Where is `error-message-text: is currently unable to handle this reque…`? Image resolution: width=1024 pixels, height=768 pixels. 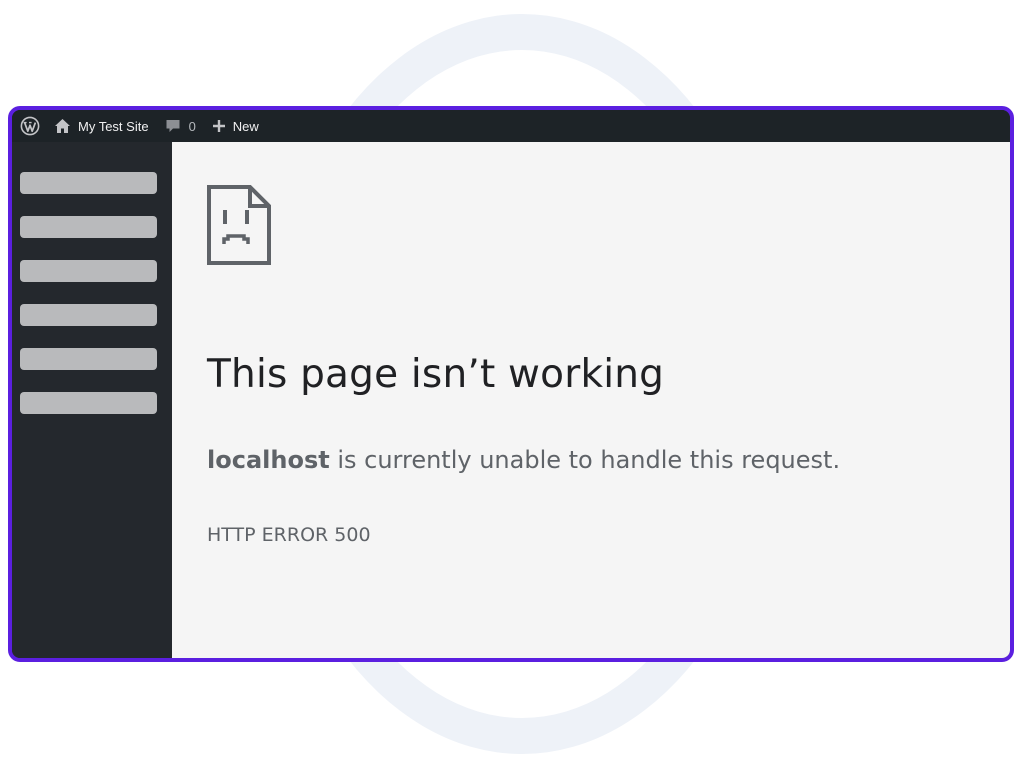
error-message-text: is currently unable to handle this reque… is located at coordinates (585, 460).